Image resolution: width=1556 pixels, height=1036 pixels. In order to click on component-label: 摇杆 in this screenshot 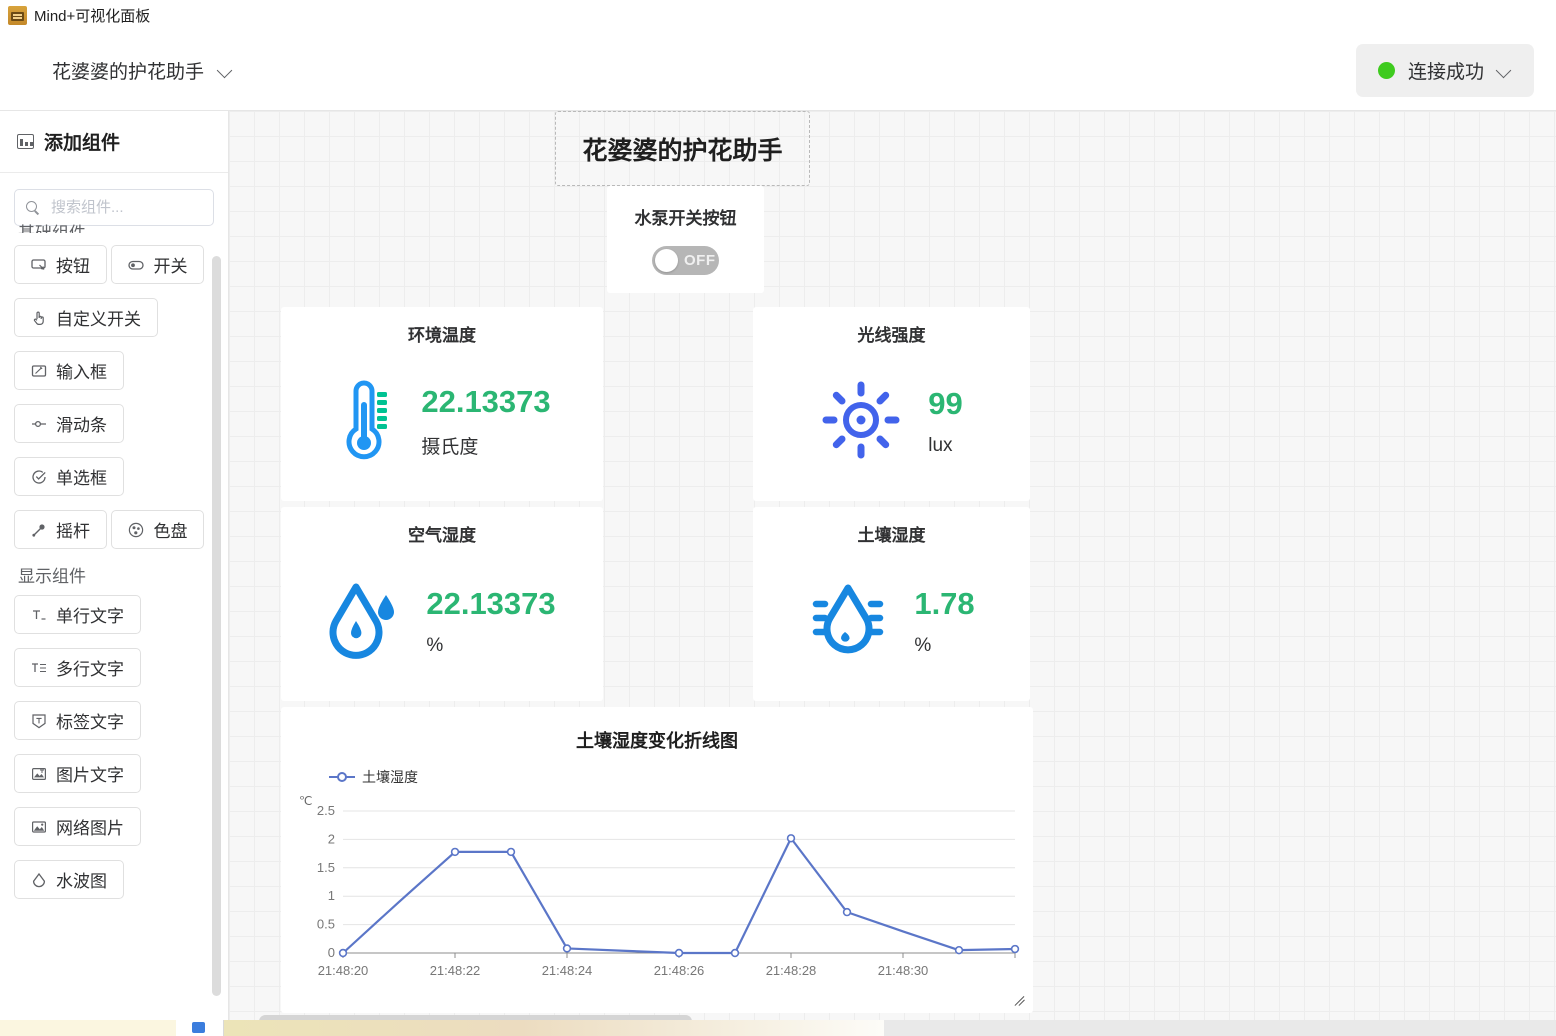, I will do `click(73, 531)`.